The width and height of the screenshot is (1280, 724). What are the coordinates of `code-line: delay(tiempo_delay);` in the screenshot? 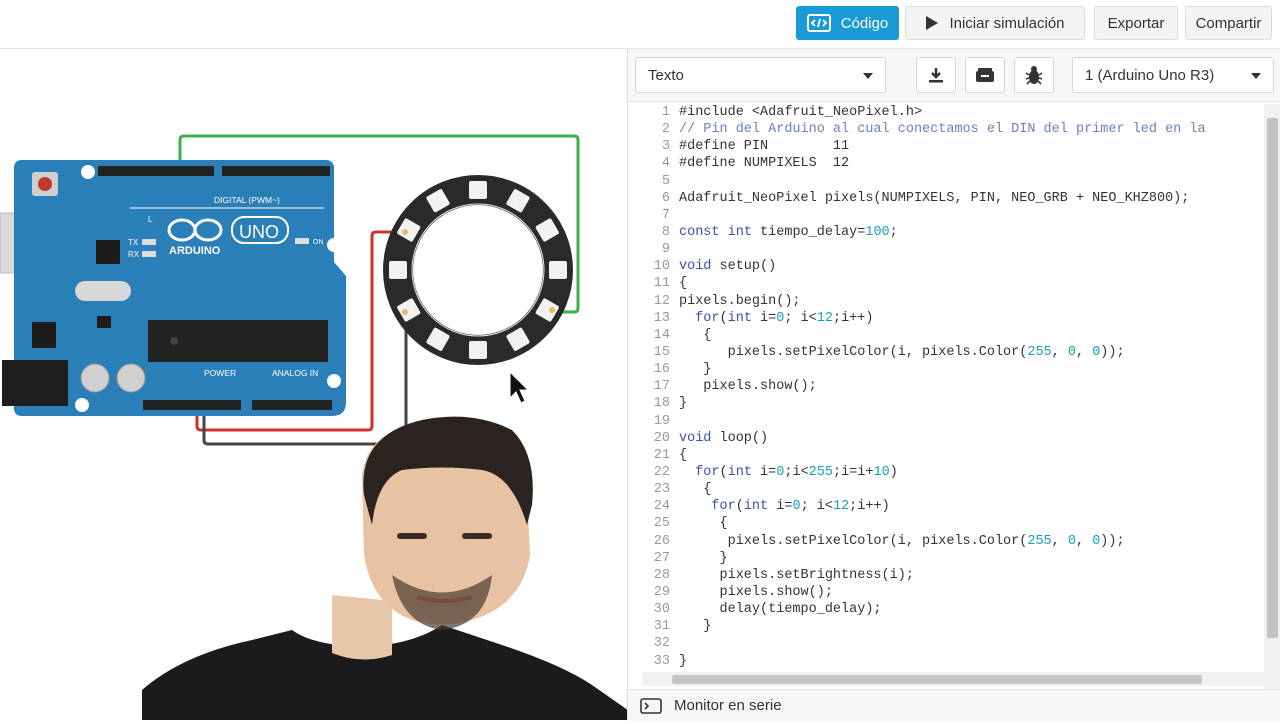 It's located at (942, 609).